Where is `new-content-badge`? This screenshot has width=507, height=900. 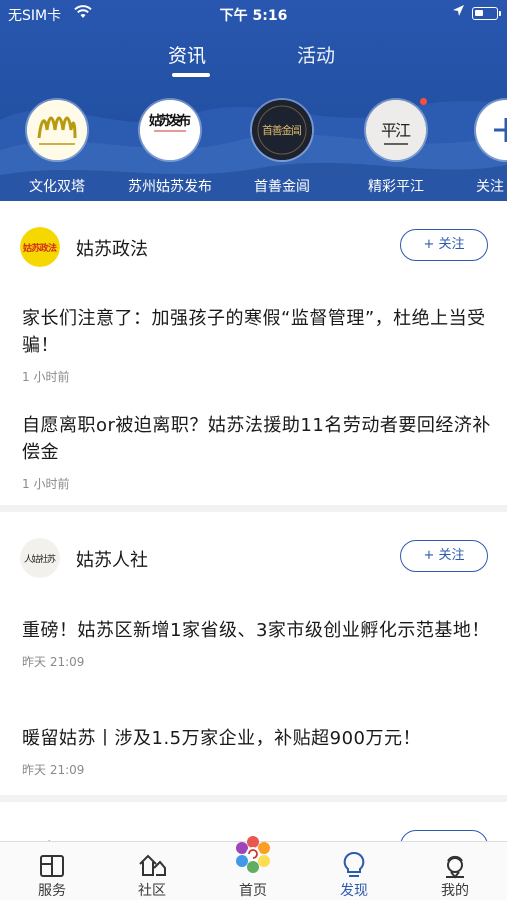 new-content-badge is located at coordinates (423, 101).